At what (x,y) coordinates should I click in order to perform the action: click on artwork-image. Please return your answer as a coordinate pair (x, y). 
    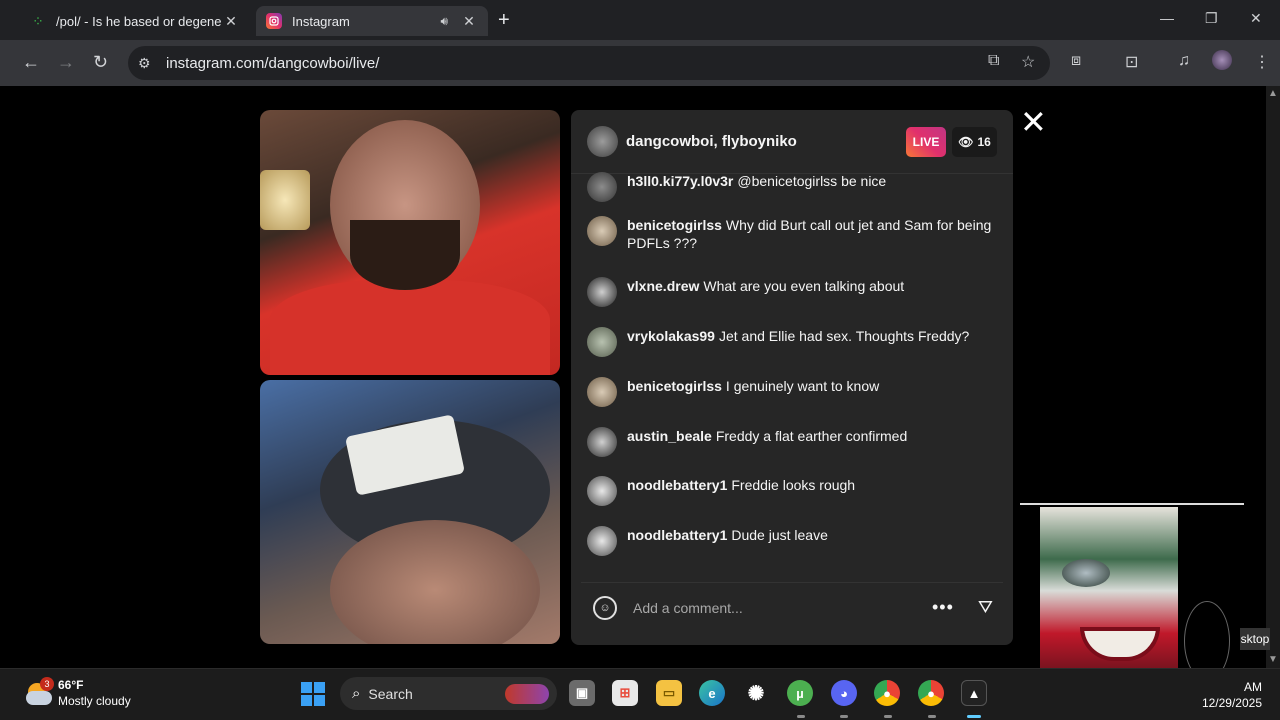
    Looking at the image, I should click on (1109, 600).